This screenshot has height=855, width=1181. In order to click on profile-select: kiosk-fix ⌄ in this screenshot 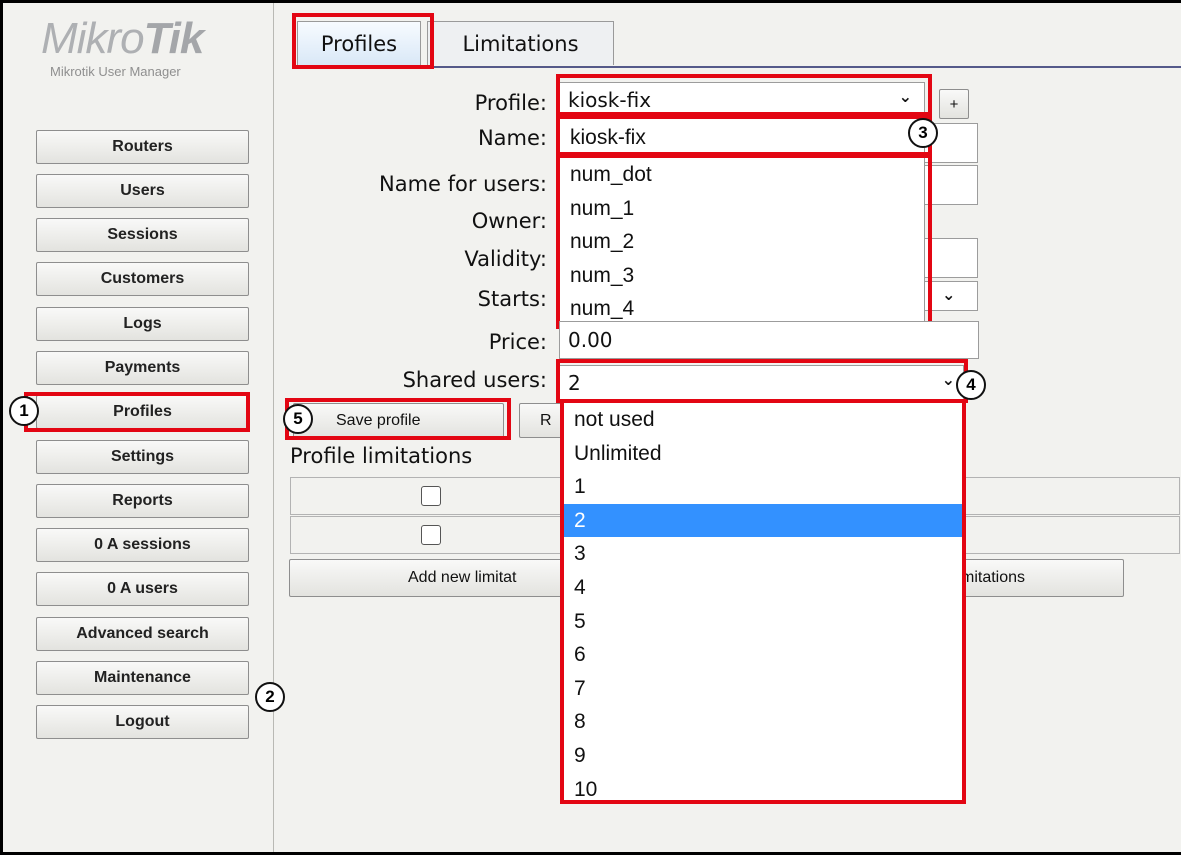, I will do `click(742, 99)`.